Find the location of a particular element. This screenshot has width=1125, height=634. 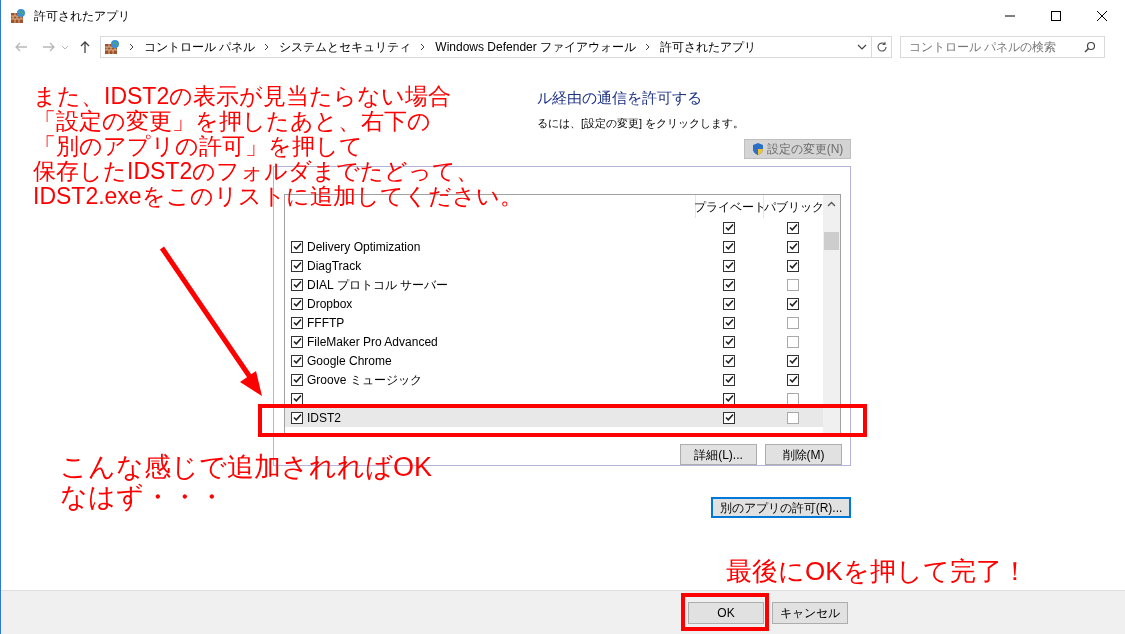

app-name: FFFTP is located at coordinates (326, 323).